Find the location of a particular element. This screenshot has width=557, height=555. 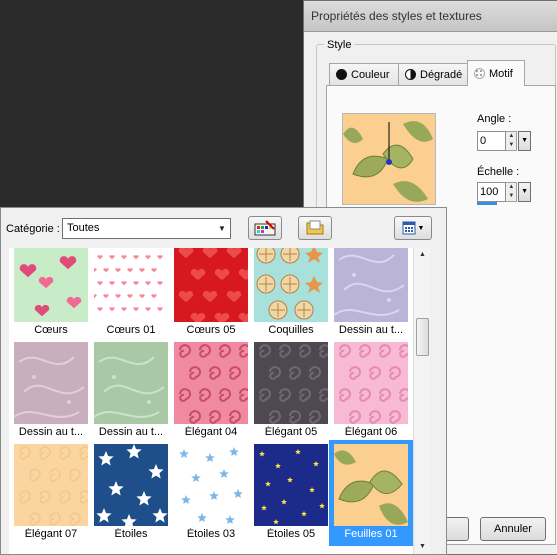

palette-settings-icon is located at coordinates (265, 228).